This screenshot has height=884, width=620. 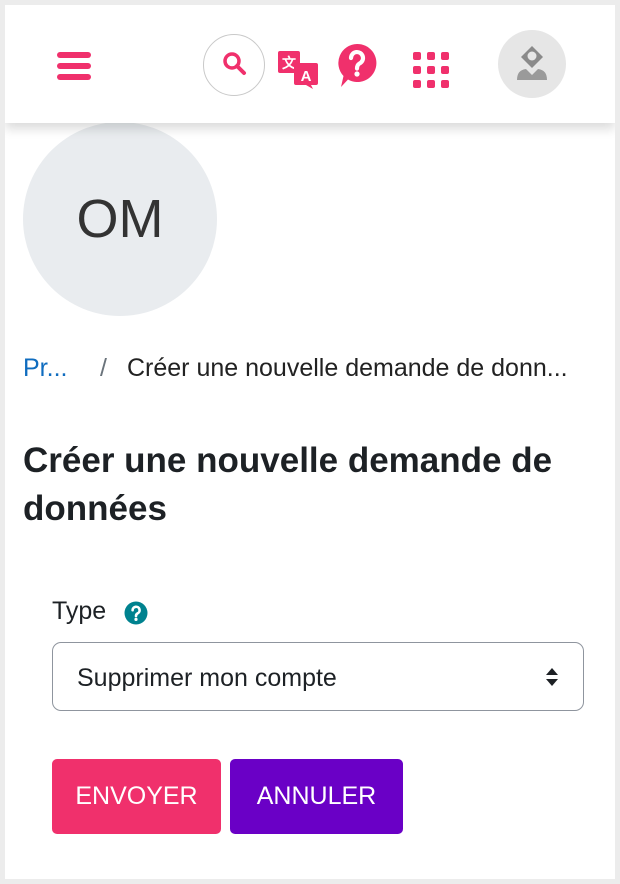 What do you see at coordinates (136, 613) in the screenshot?
I see `question-circle-icon` at bounding box center [136, 613].